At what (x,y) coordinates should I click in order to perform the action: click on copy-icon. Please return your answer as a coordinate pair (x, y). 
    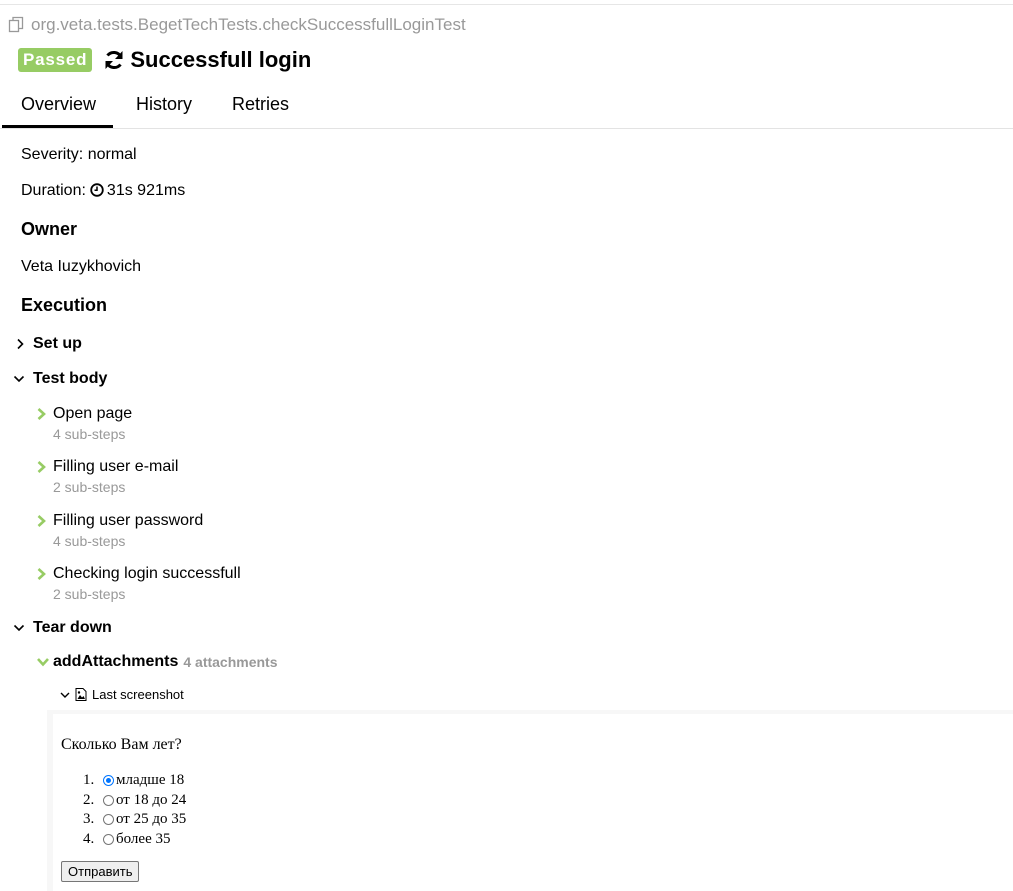
    Looking at the image, I should click on (16, 24).